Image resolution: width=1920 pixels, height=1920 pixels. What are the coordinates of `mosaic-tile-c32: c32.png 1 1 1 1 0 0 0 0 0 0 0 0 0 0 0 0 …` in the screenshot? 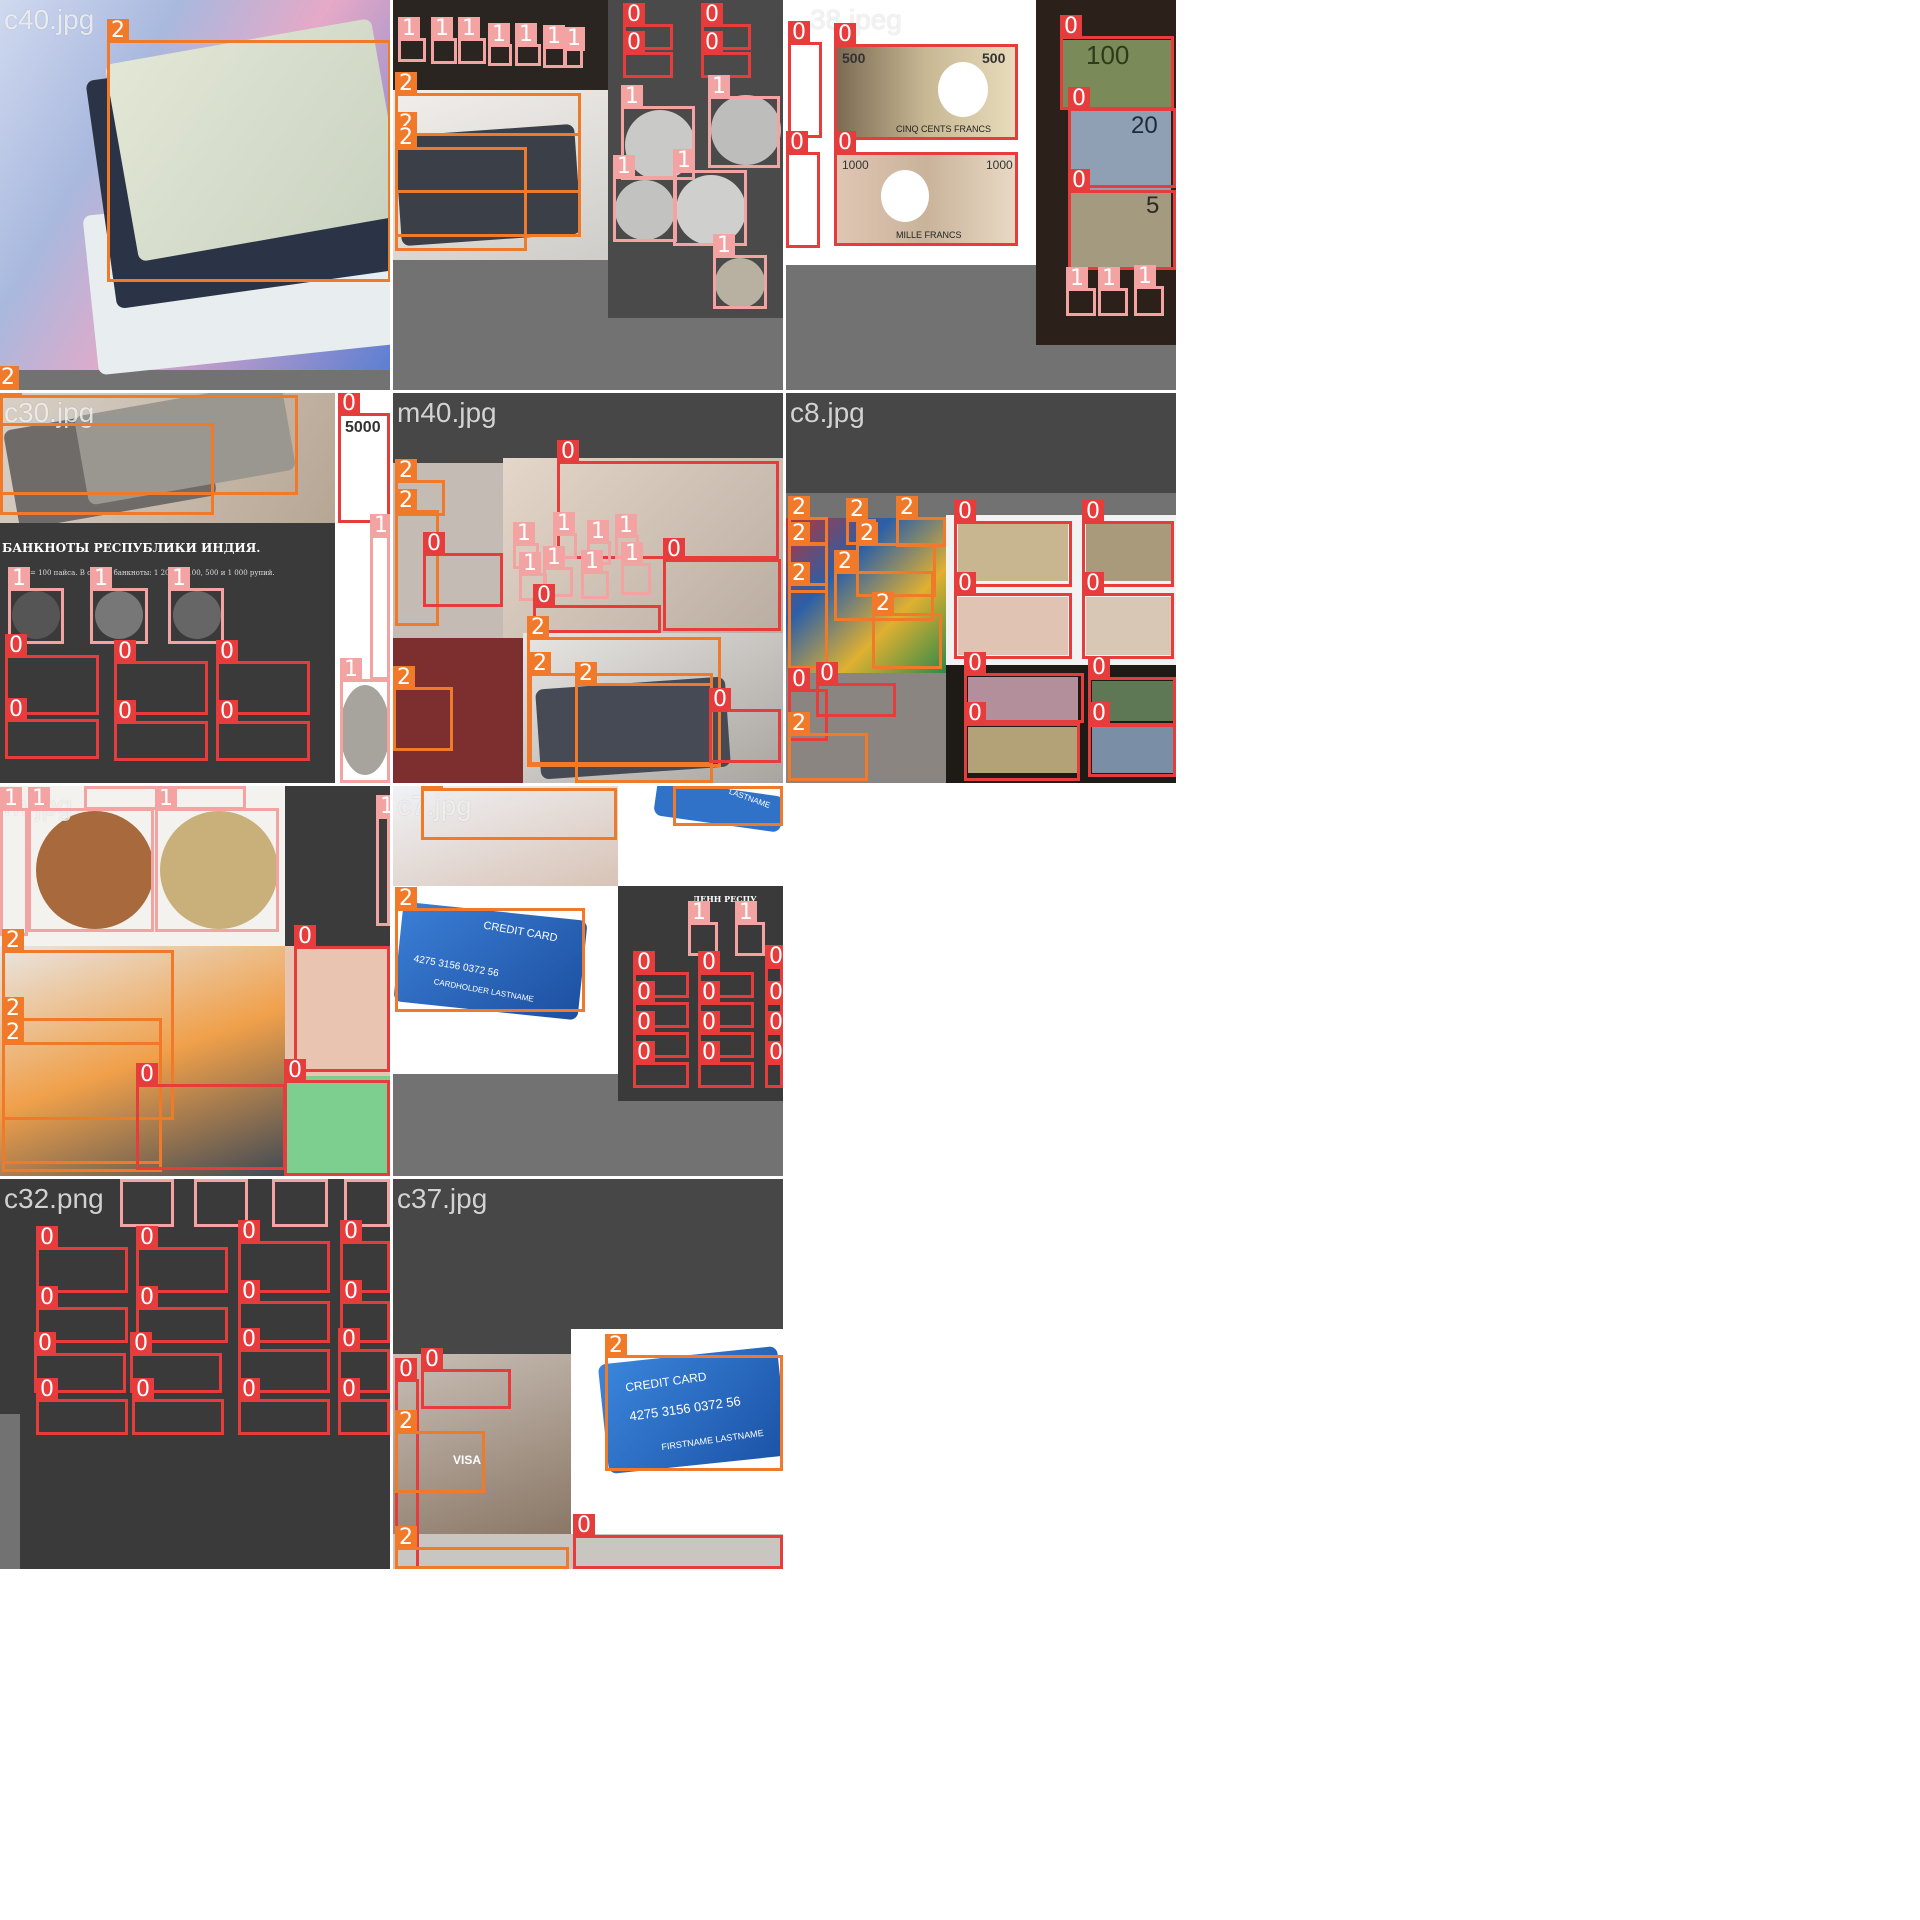 It's located at (195, 1374).